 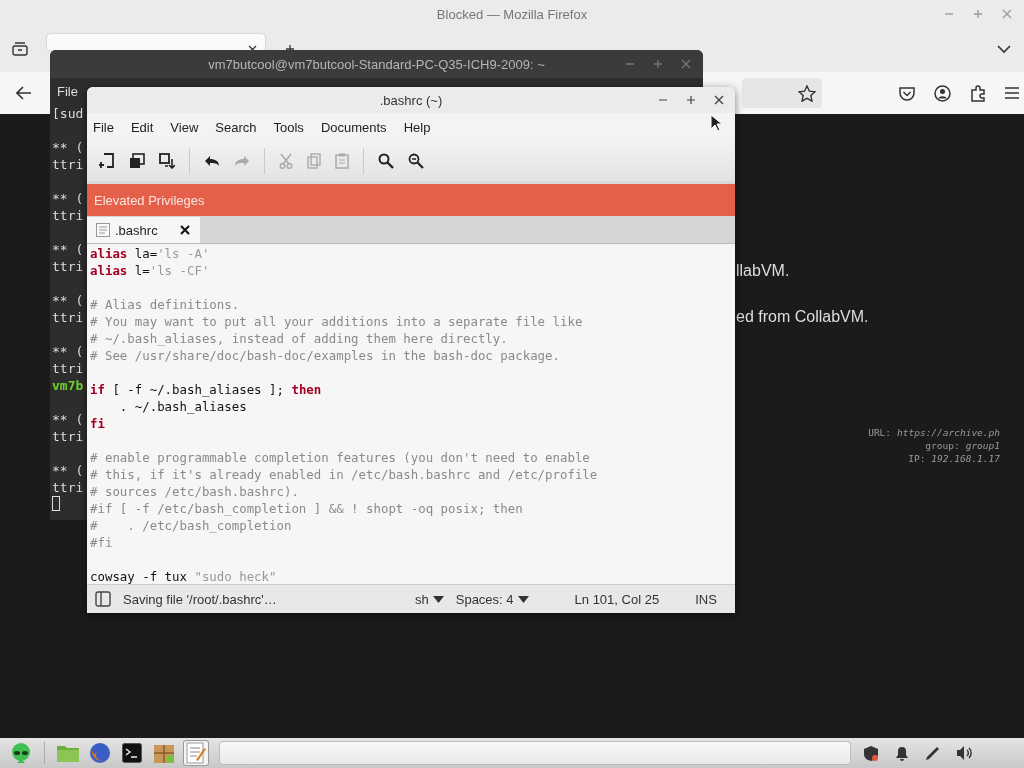 I want to click on code-line: # You may want to put all your additions into a separate file like, so click(x=337, y=321).